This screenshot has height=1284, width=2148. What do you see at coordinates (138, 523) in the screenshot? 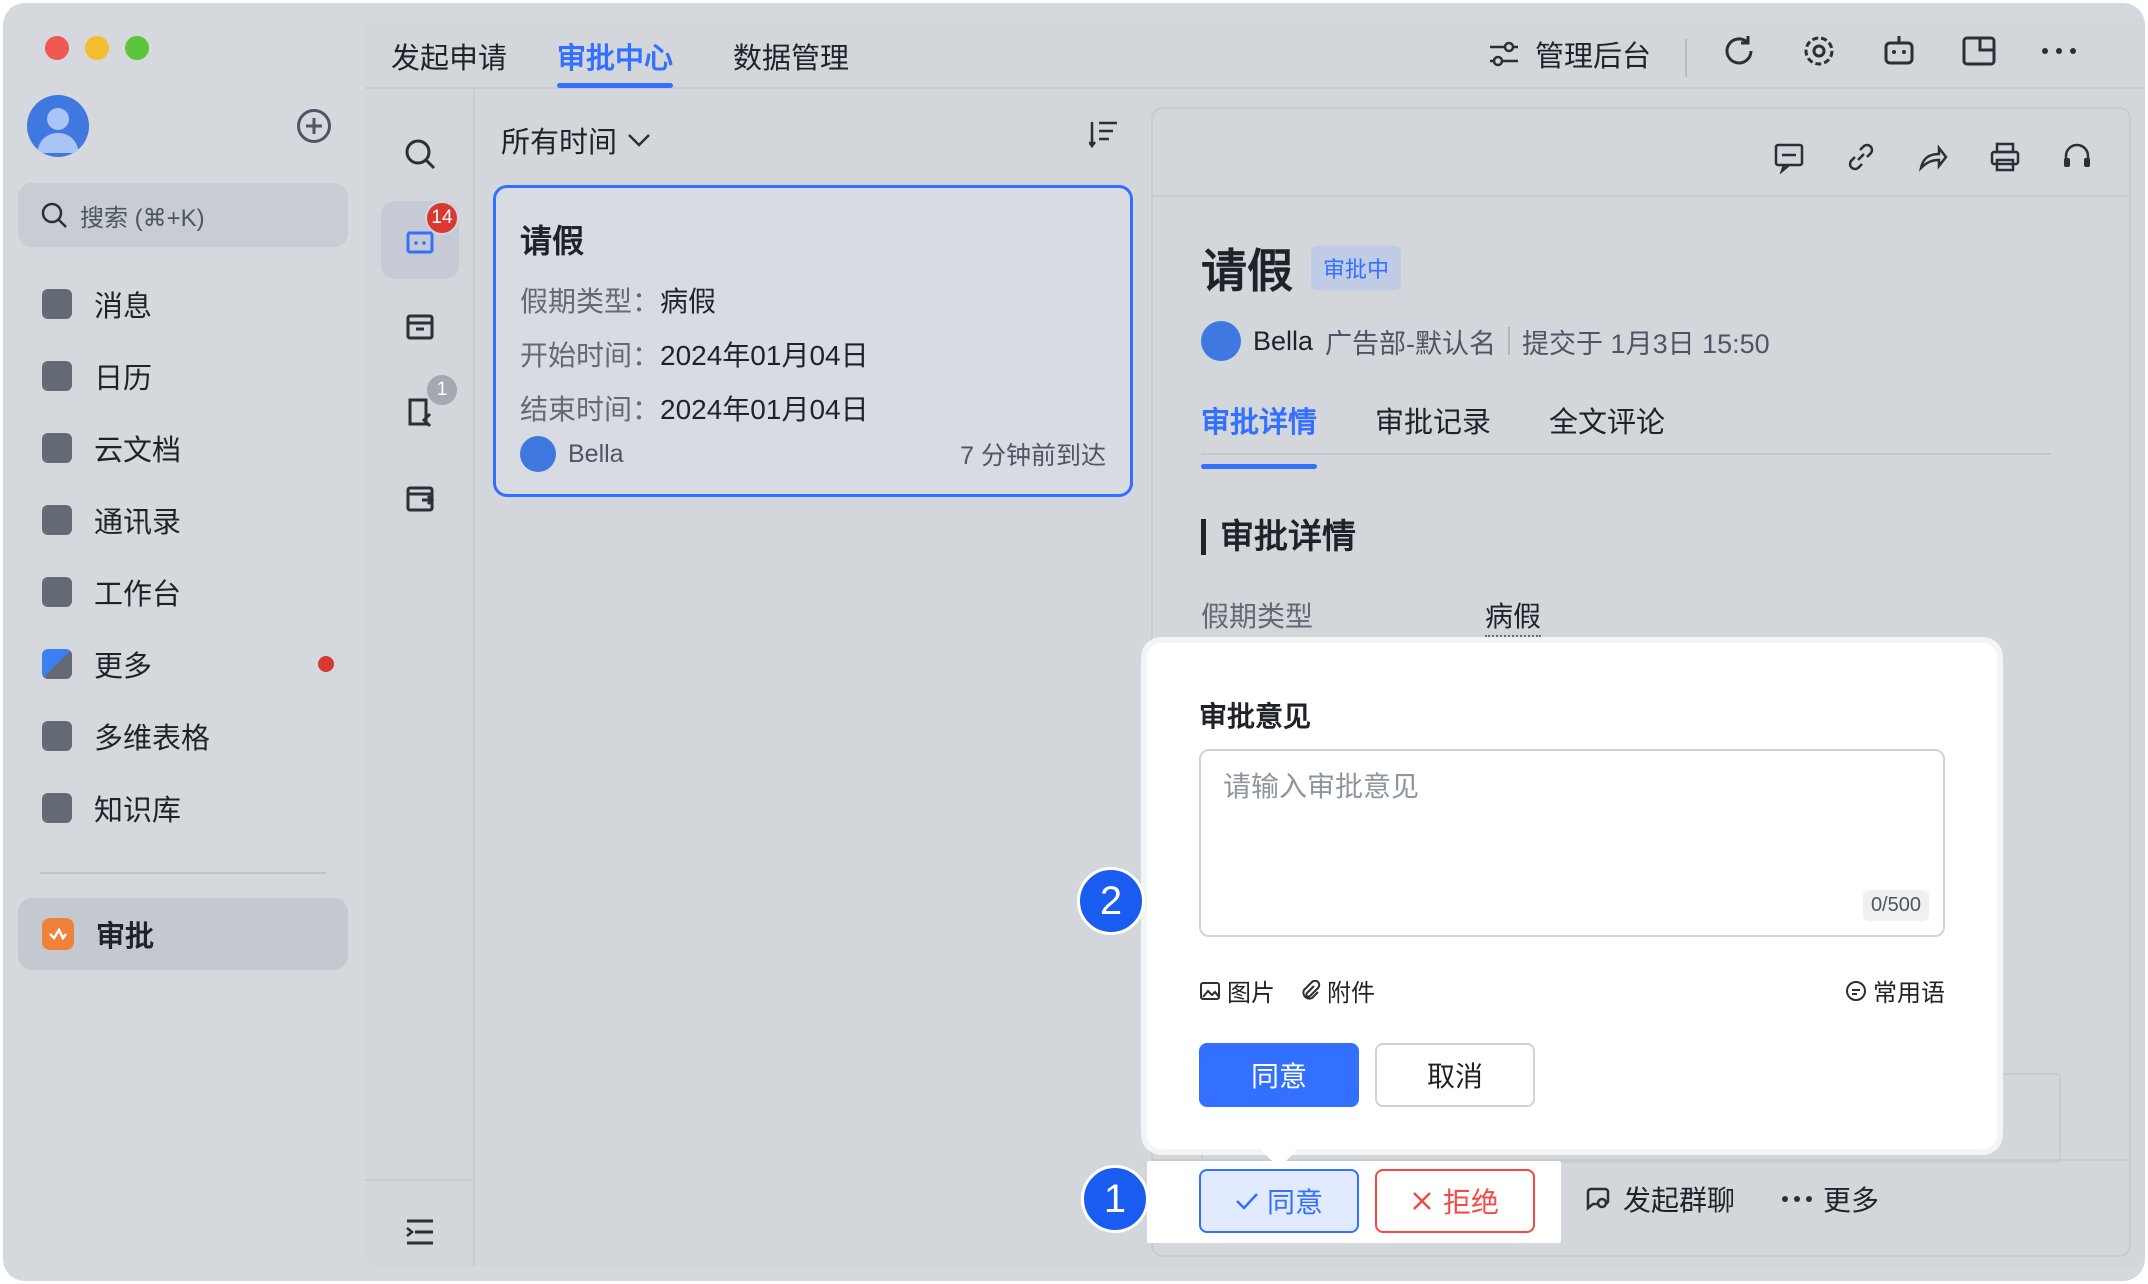
I see `sidebar-item-label: 通讯录` at bounding box center [138, 523].